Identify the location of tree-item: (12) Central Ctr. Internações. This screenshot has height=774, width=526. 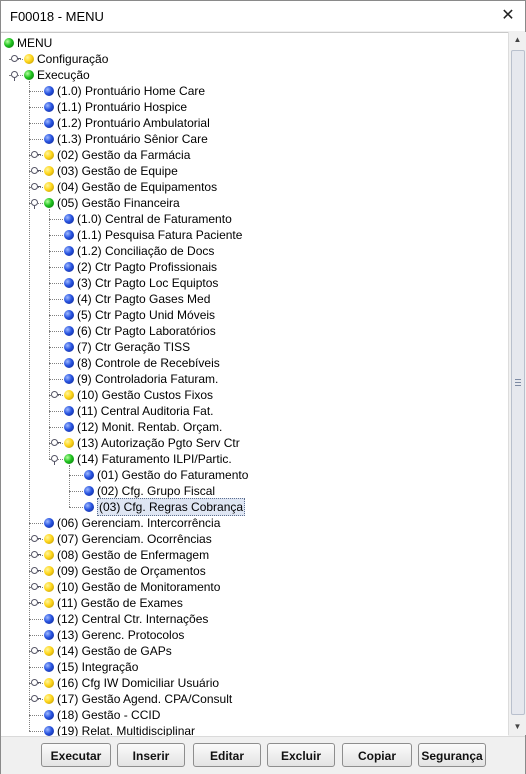
(253, 619).